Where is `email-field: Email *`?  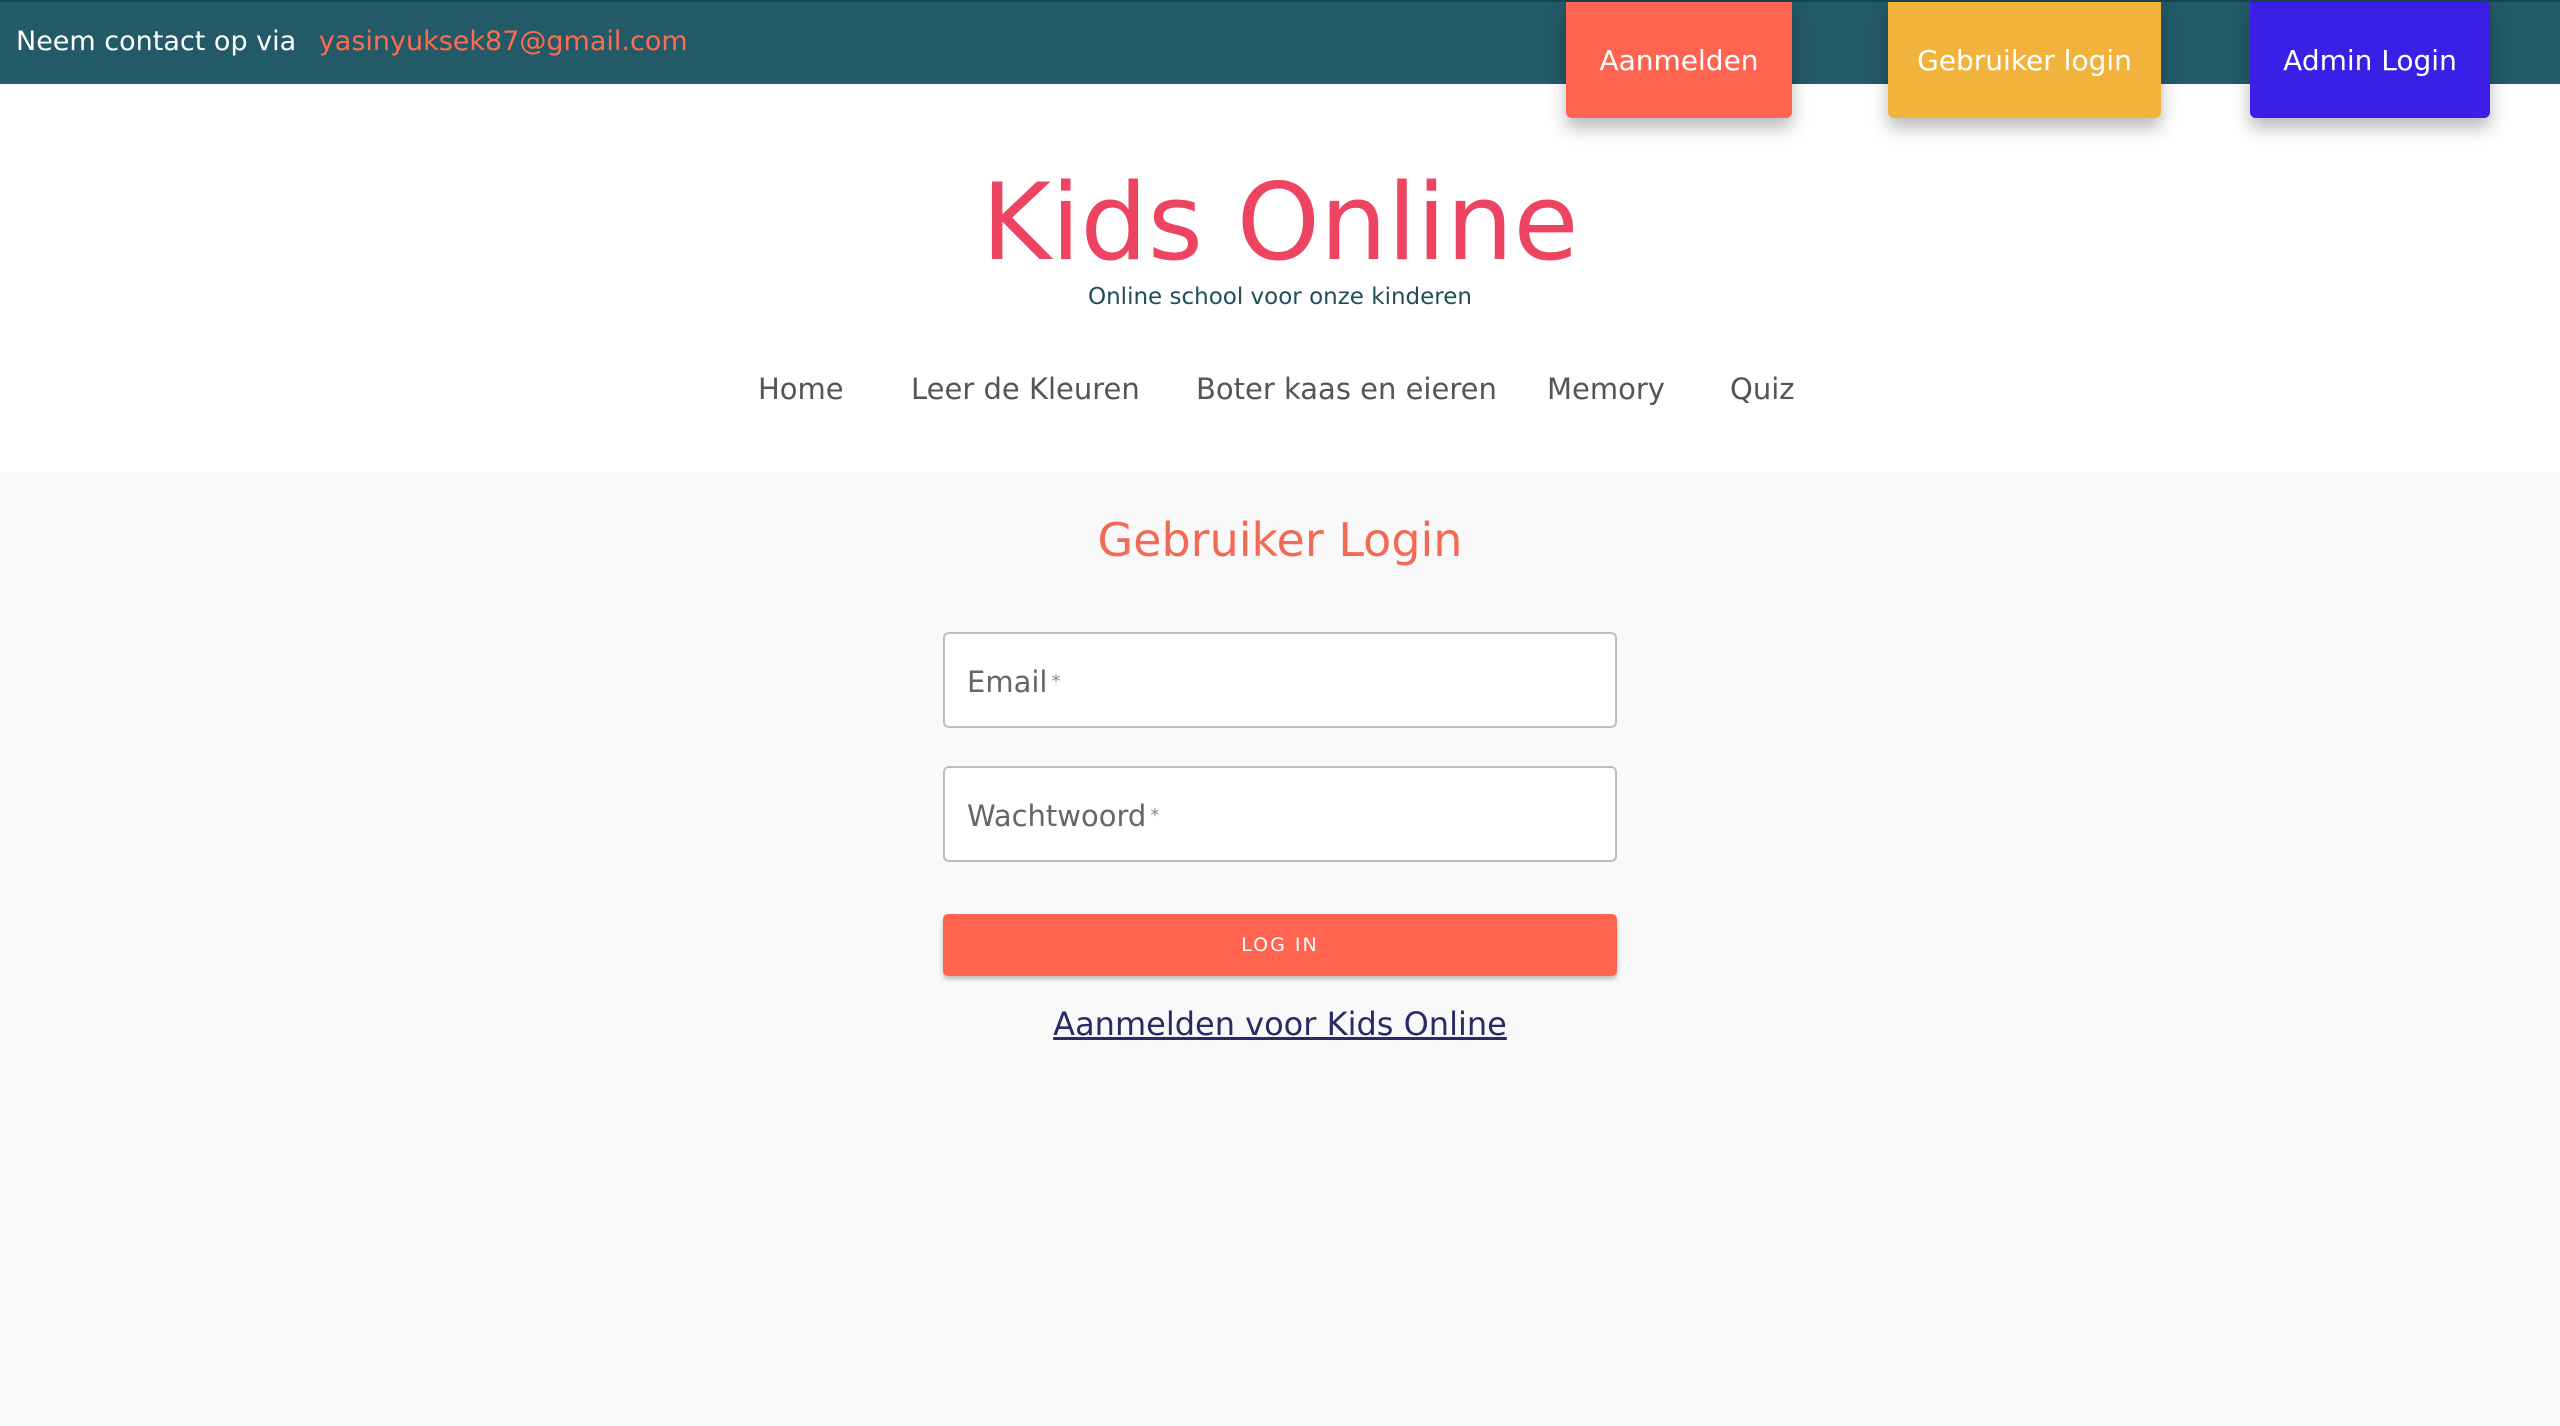
email-field: Email * is located at coordinates (1280, 680).